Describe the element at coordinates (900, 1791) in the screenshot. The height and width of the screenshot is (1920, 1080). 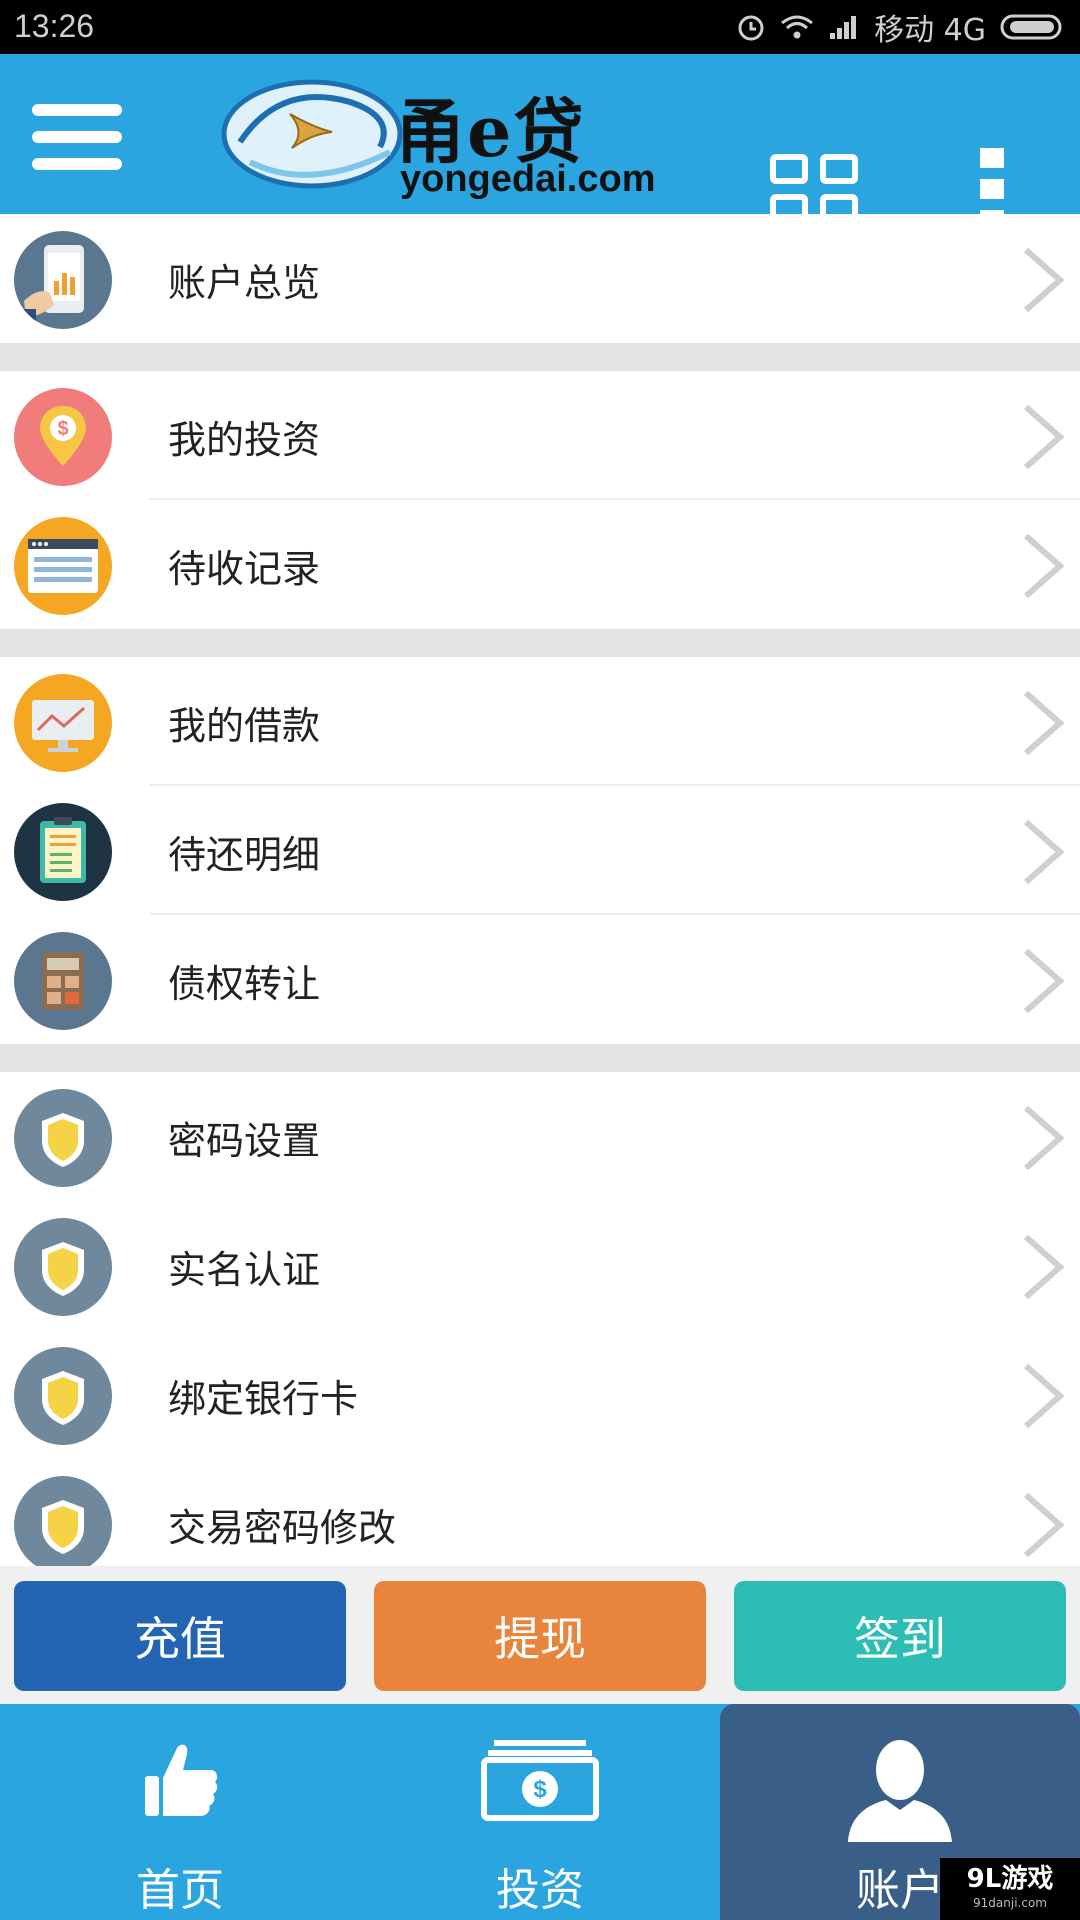
I see `user-icon` at that location.